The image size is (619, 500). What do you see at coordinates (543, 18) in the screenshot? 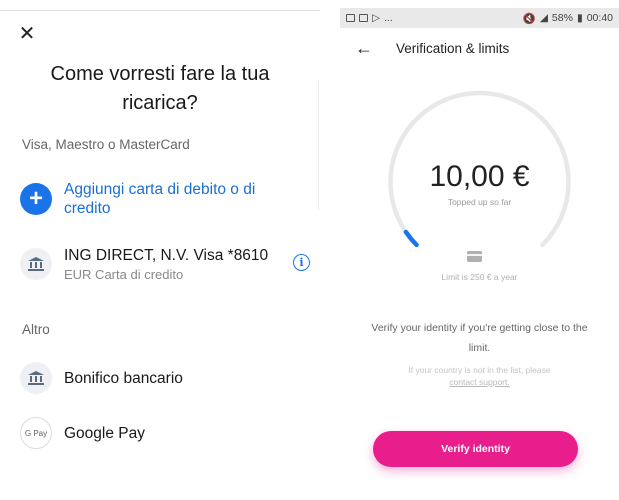
I see `signal-icon: ◢` at bounding box center [543, 18].